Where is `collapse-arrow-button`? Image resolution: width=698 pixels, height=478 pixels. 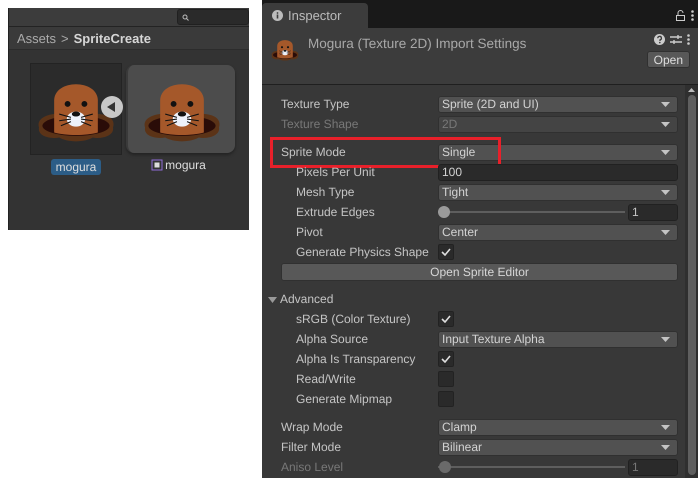 collapse-arrow-button is located at coordinates (112, 107).